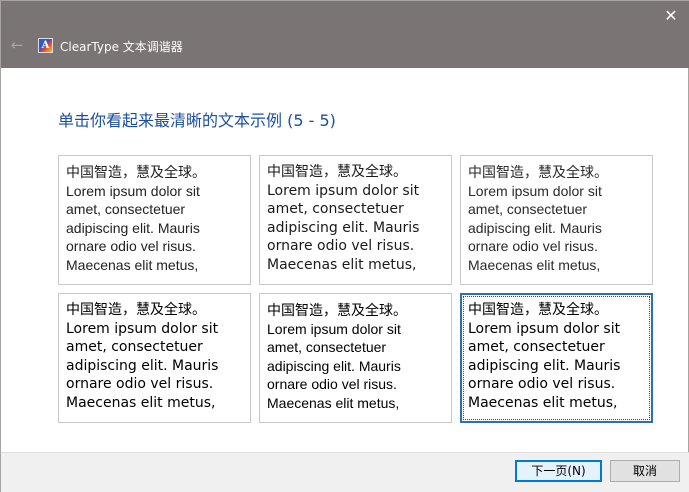 The height and width of the screenshot is (492, 689). What do you see at coordinates (645, 471) in the screenshot?
I see `cancel-button: 取消` at bounding box center [645, 471].